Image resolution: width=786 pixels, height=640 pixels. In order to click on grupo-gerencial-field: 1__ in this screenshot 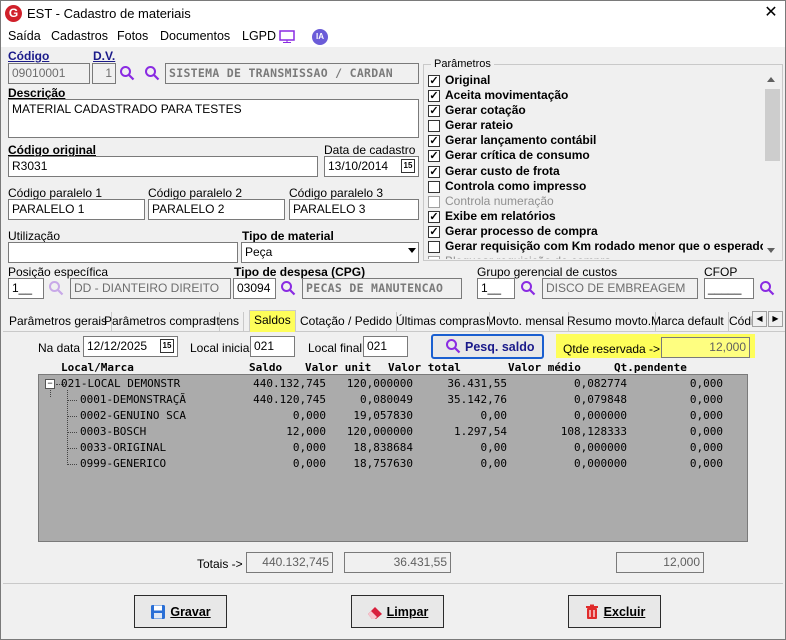, I will do `click(496, 288)`.